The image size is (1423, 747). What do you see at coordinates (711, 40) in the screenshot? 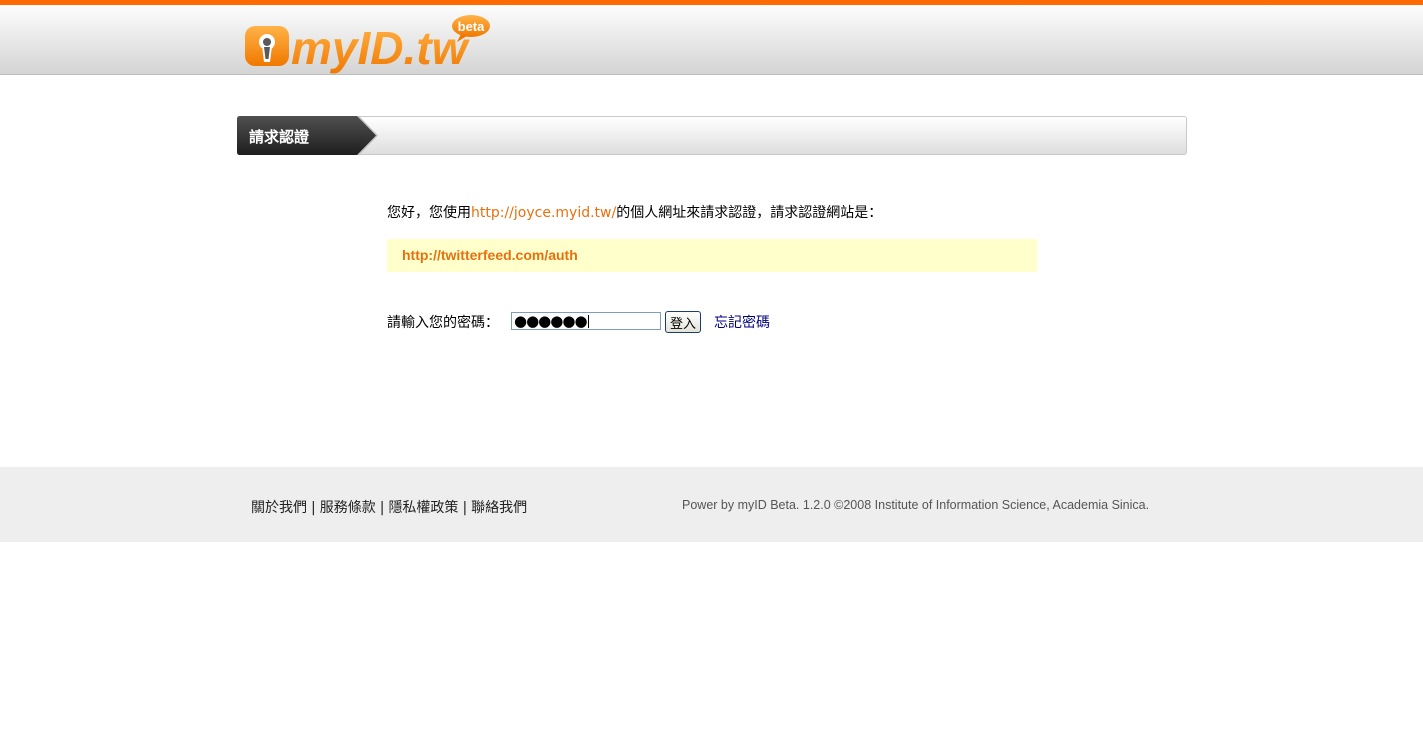
I see `header: myID.tw beta` at bounding box center [711, 40].